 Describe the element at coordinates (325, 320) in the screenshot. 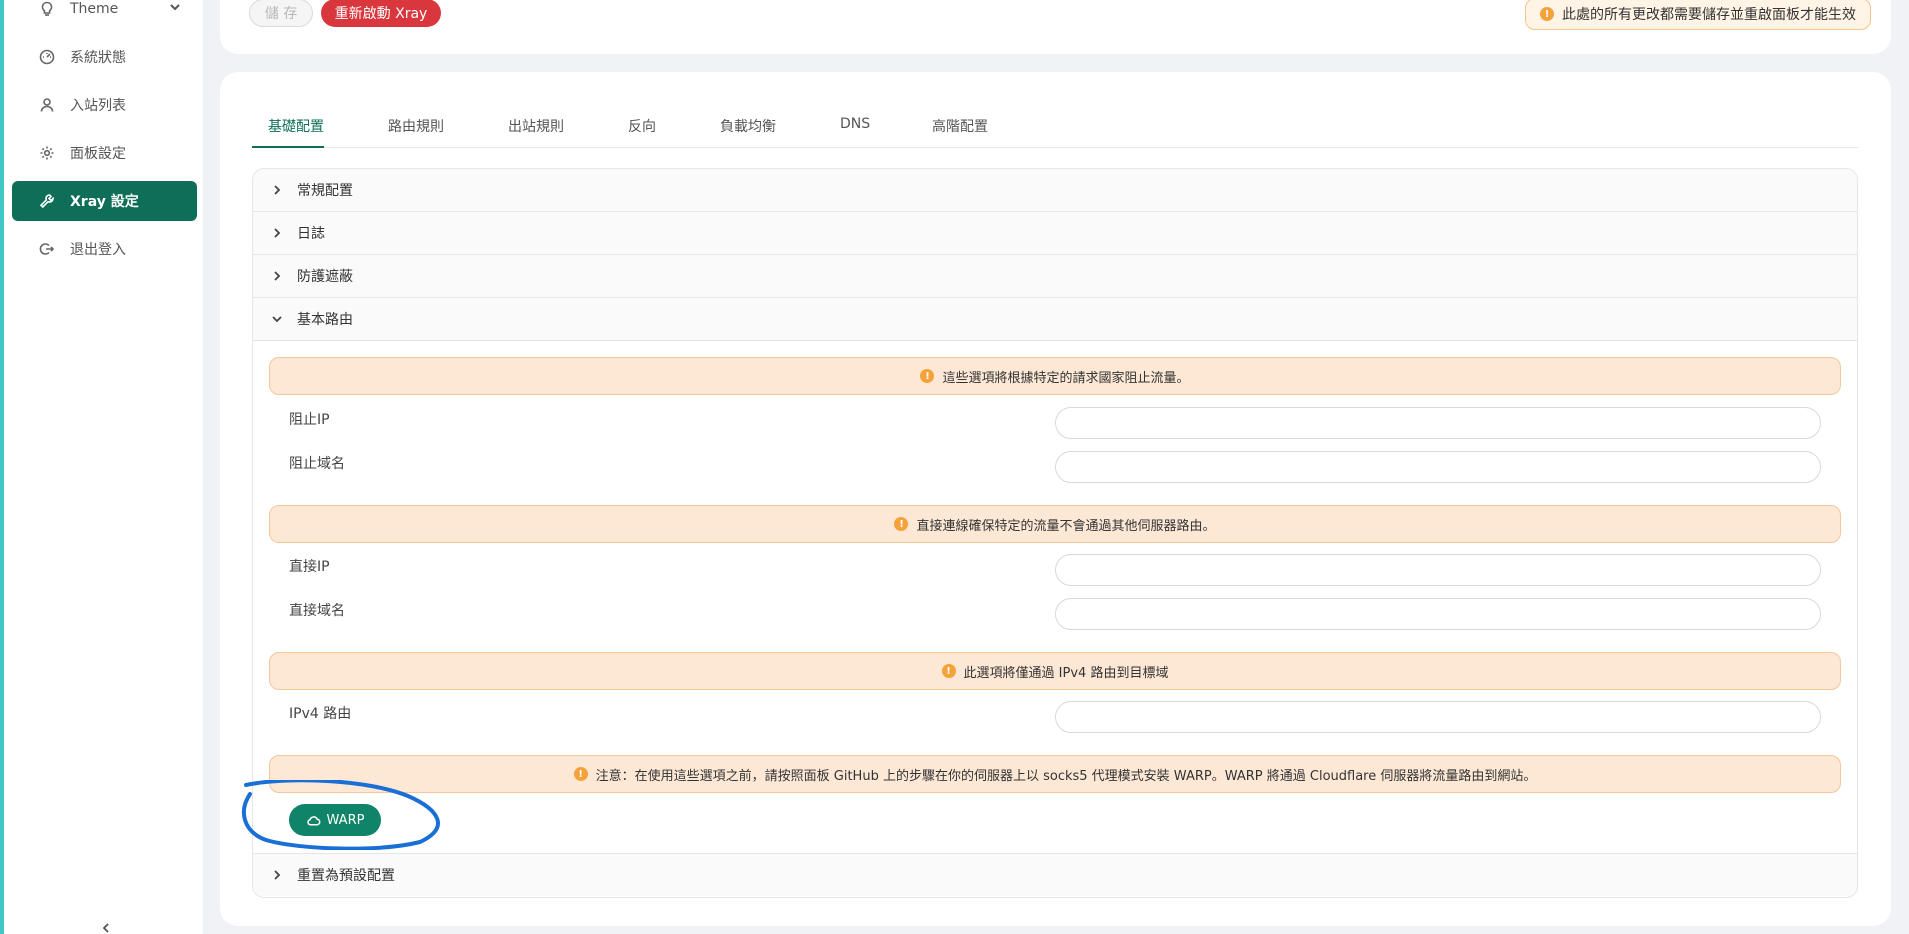

I see `panel-title: 基本路由` at that location.